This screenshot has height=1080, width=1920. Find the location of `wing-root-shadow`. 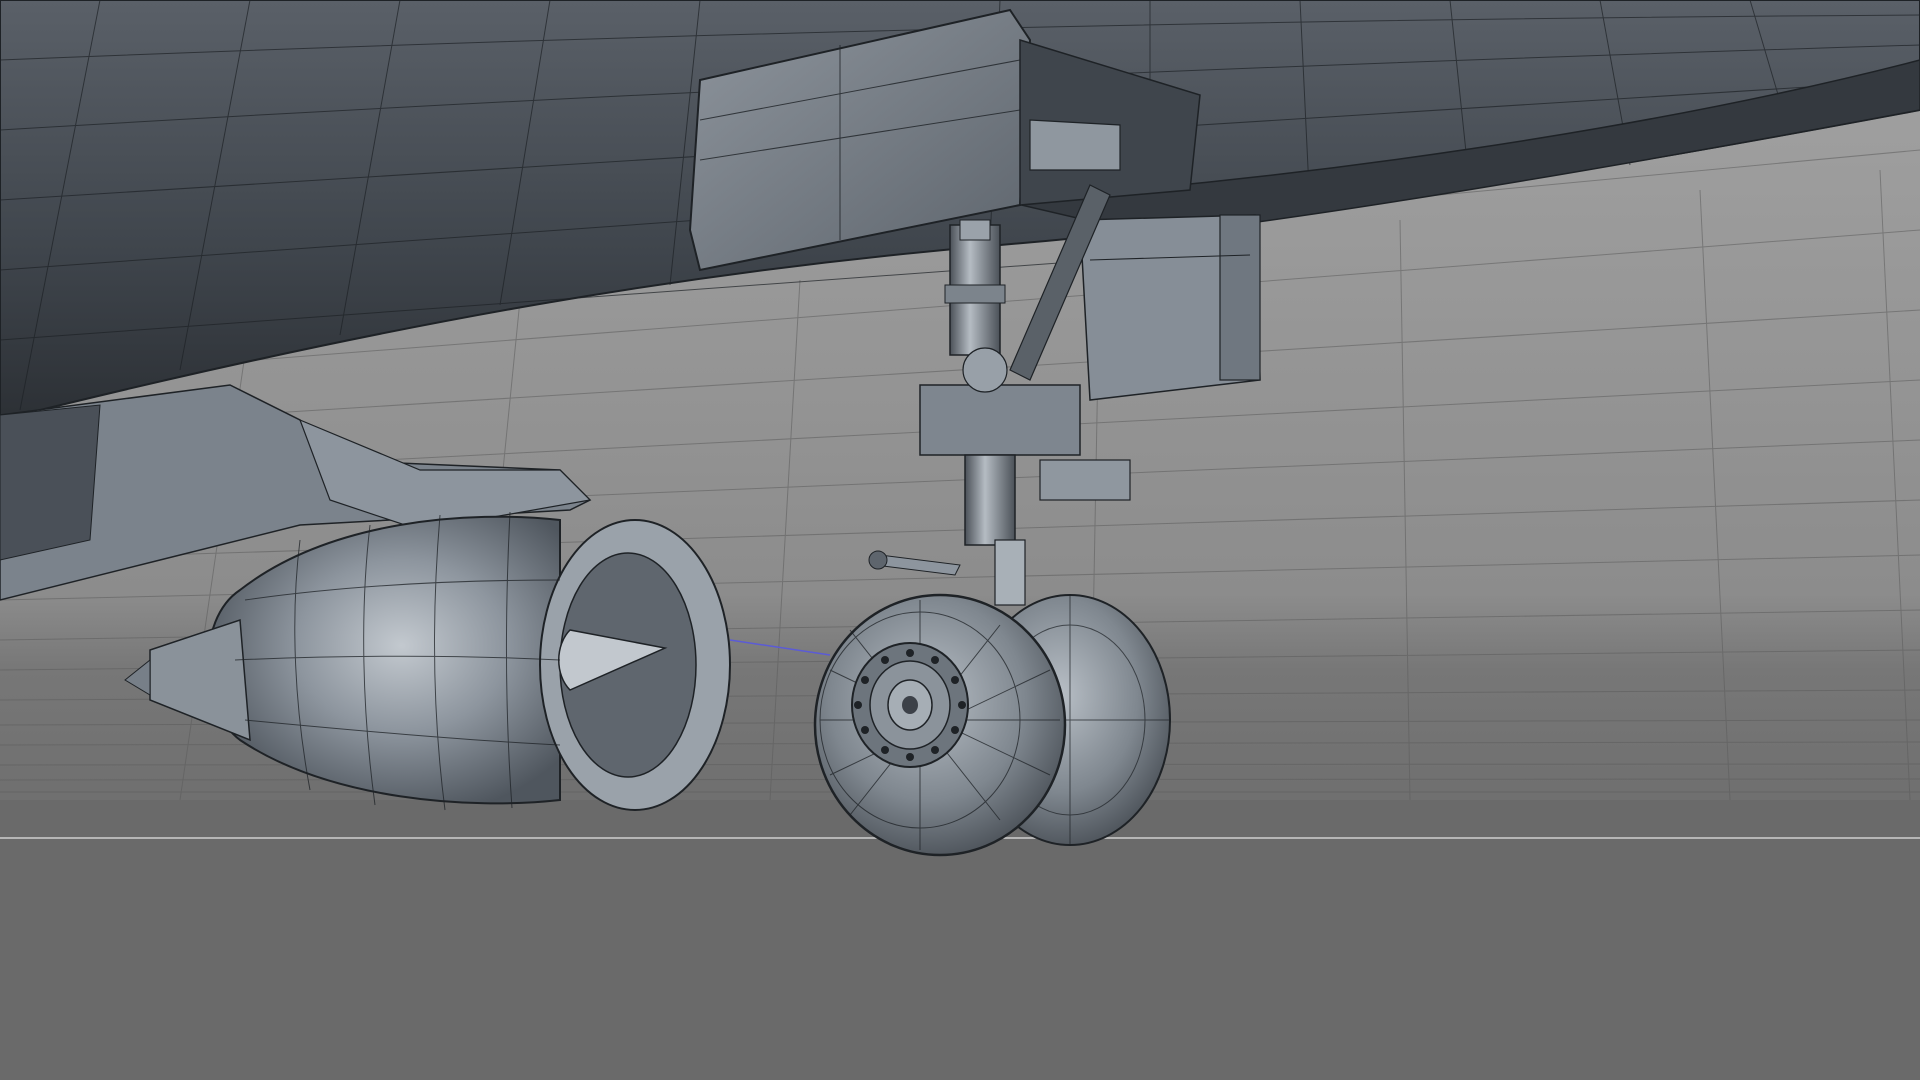

wing-root-shadow is located at coordinates (50, 482).